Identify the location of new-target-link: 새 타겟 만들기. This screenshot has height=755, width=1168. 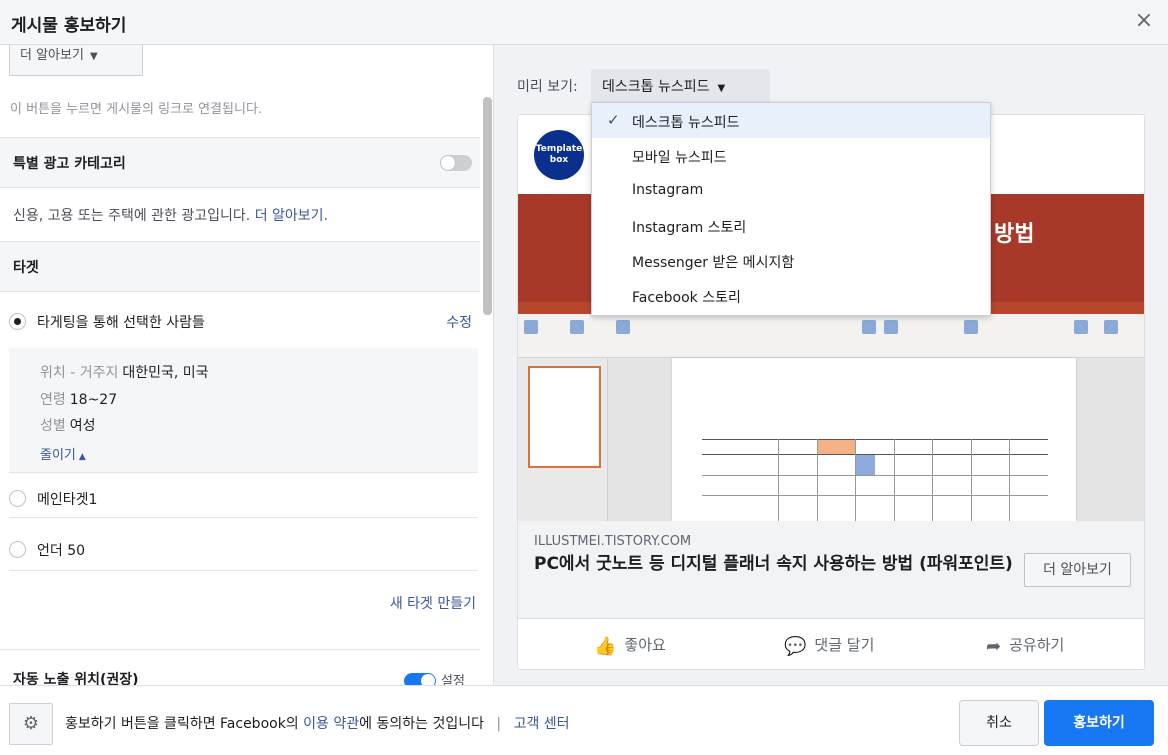
(433, 603).